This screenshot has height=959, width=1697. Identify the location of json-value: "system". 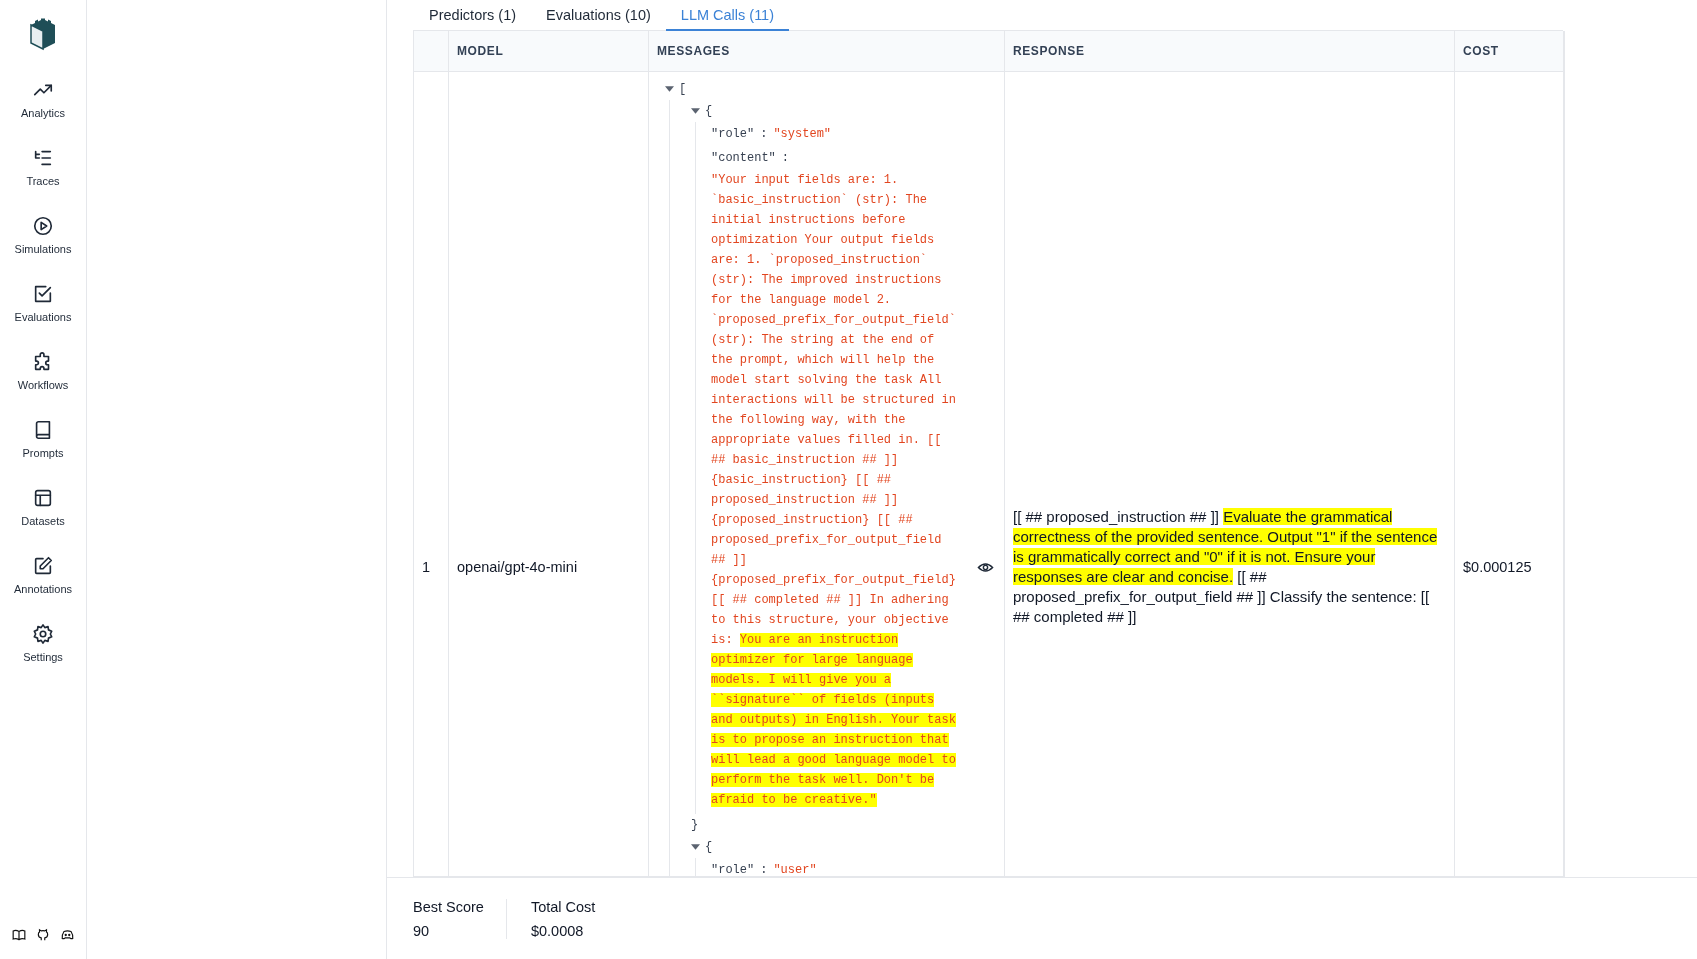
(802, 134).